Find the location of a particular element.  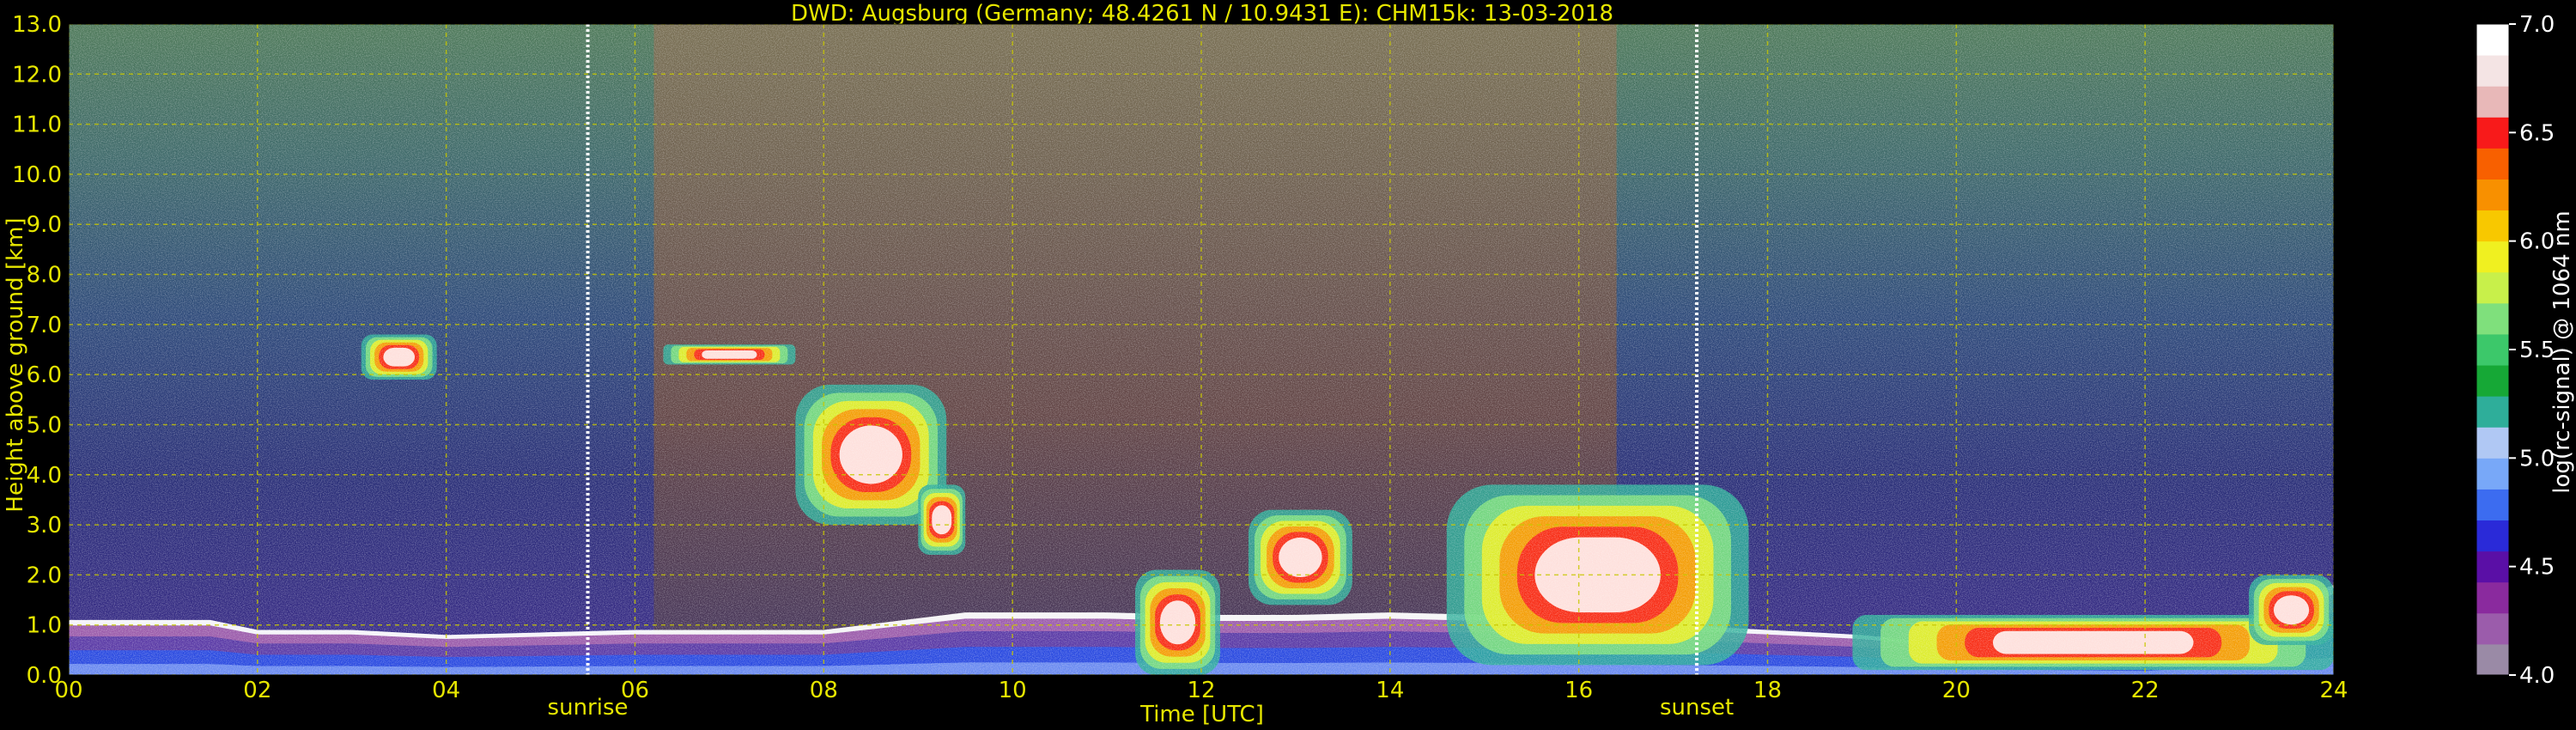

sunrise-label: sunrise is located at coordinates (588, 708).